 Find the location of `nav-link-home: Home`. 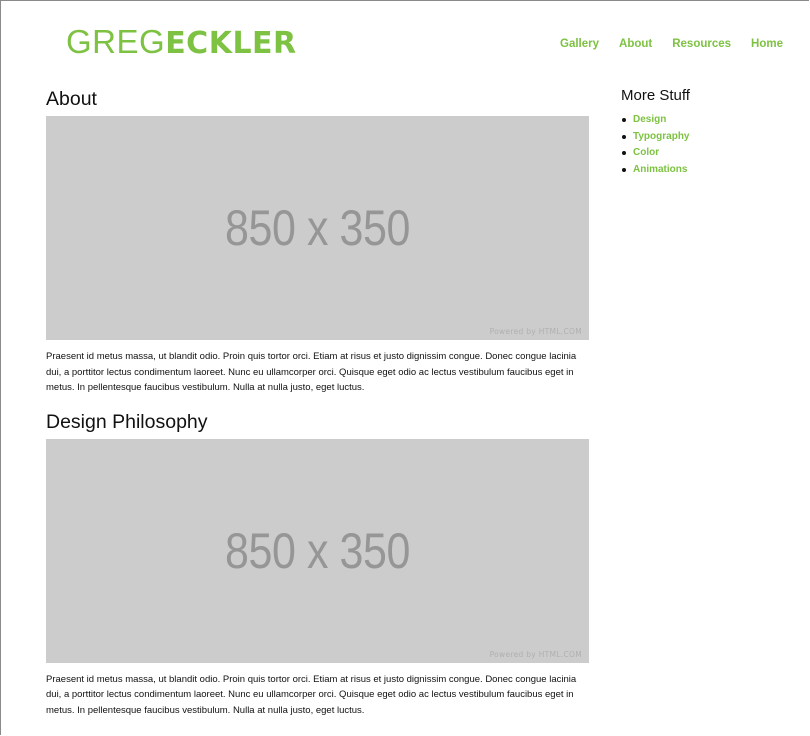

nav-link-home: Home is located at coordinates (767, 44).